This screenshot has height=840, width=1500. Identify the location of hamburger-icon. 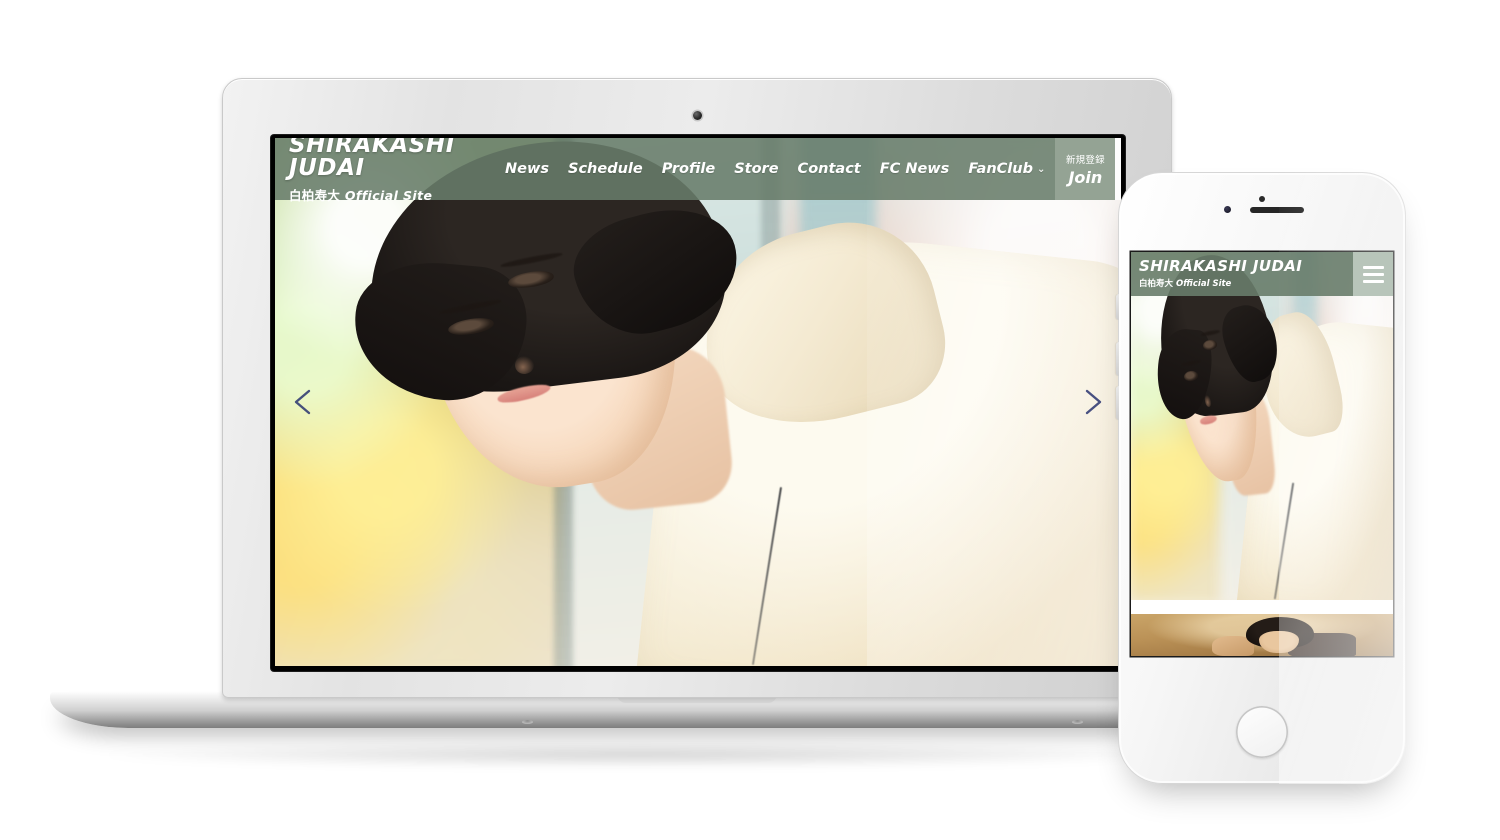
(1373, 274).